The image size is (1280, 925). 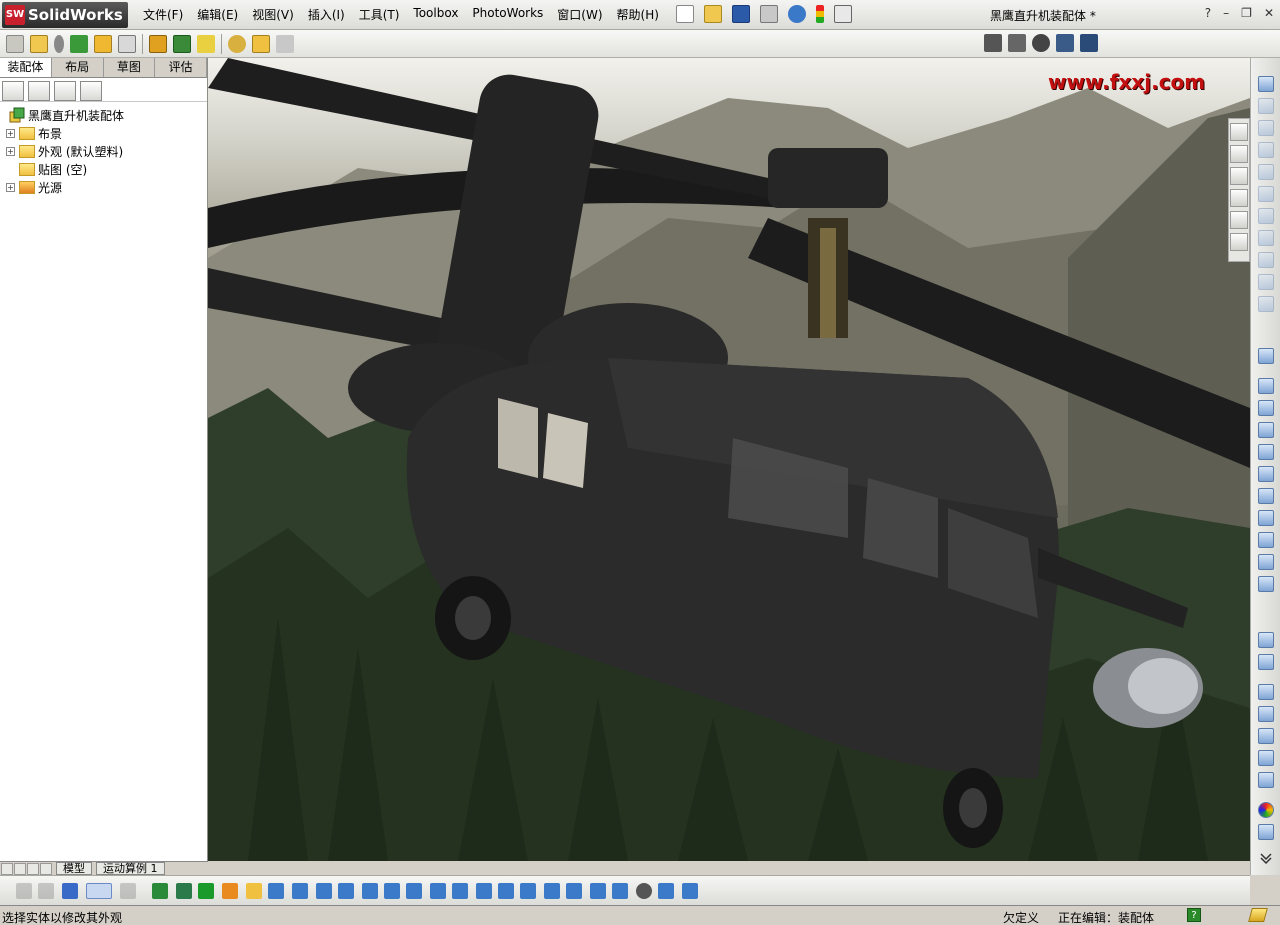 What do you see at coordinates (1266, 832) in the screenshot?
I see `decals-icon` at bounding box center [1266, 832].